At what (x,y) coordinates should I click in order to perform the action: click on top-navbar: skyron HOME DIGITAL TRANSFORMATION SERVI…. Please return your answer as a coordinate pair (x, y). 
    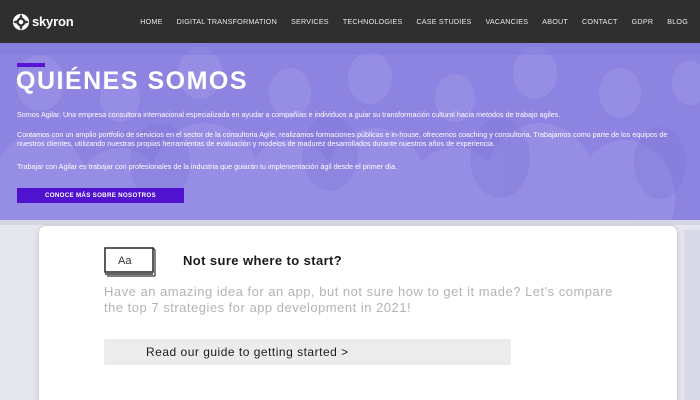
    Looking at the image, I should click on (350, 21).